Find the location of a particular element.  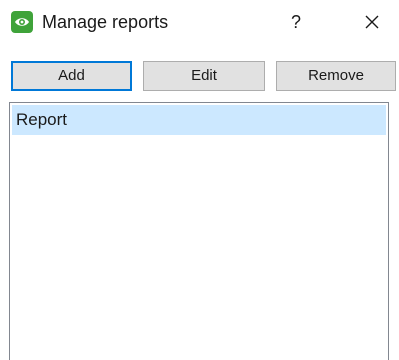

window-title: Manage reports is located at coordinates (105, 22).